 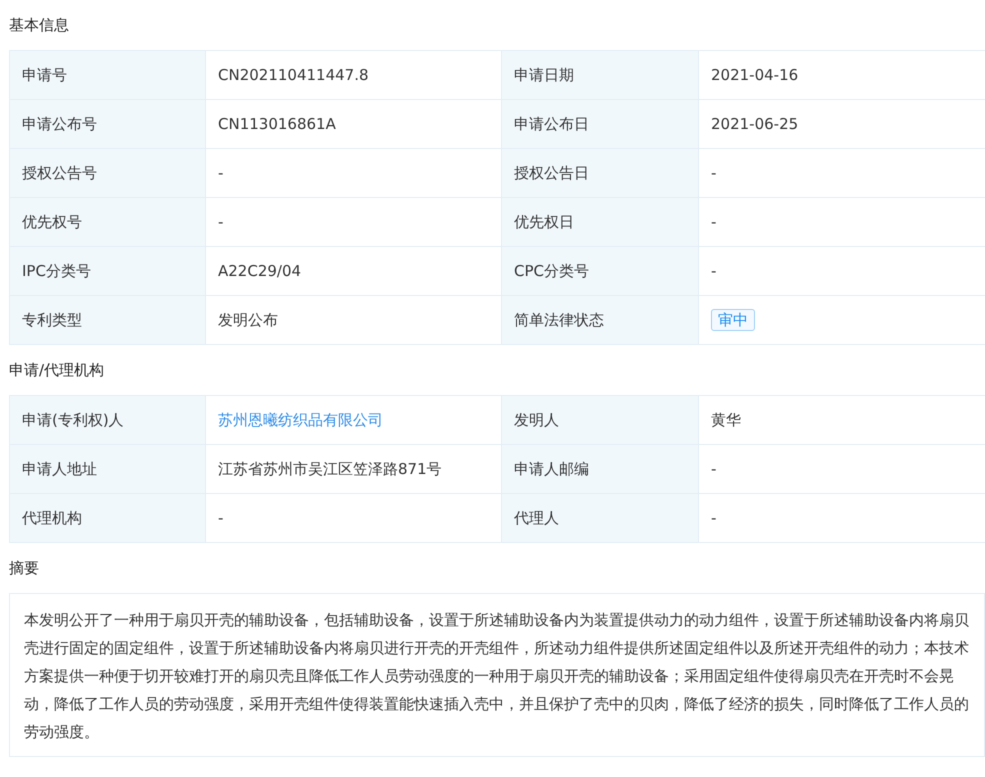 I want to click on field-label: 优先权日, so click(x=600, y=222).